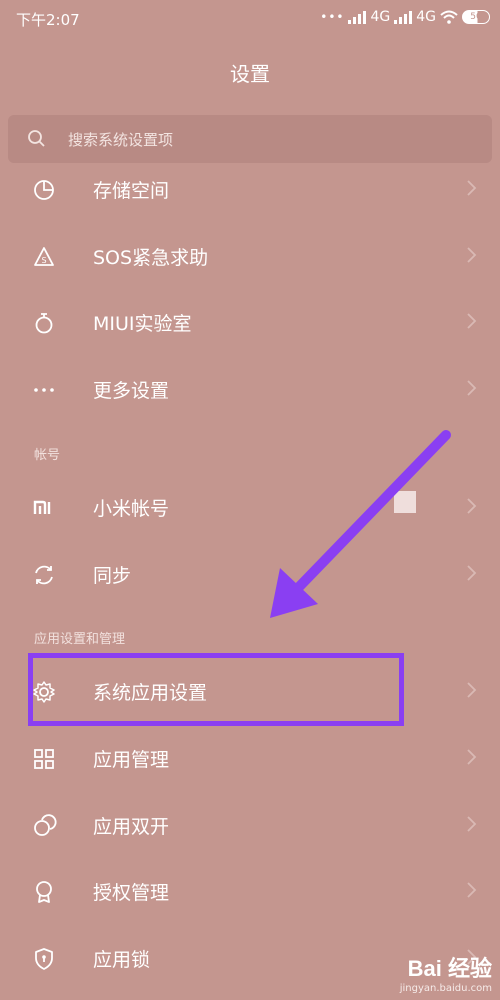  Describe the element at coordinates (80, 639) in the screenshot. I see `section-header-apps: 应用设置和管理` at that location.